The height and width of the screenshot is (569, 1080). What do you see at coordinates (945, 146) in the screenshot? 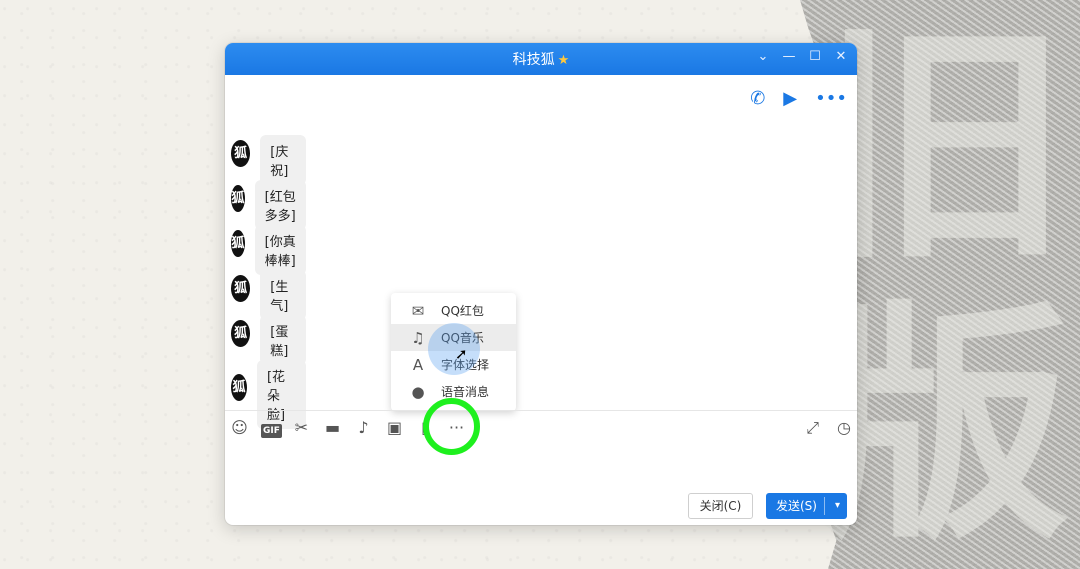
I see `background-char-old: 旧` at bounding box center [945, 146].